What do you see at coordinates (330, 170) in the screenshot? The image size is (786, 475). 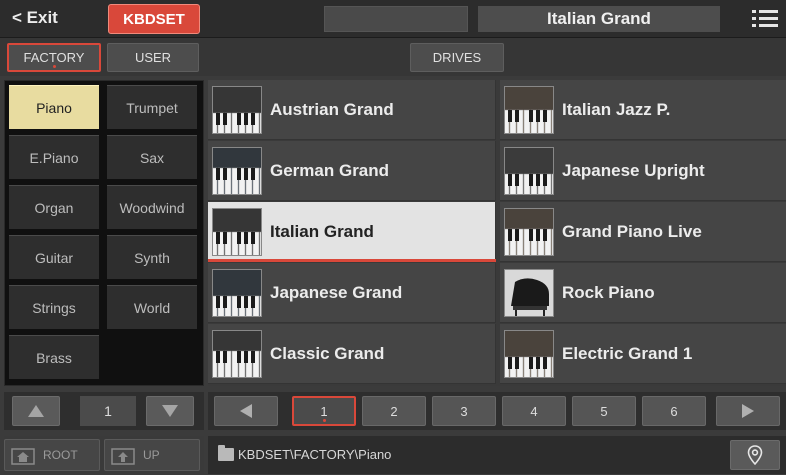 I see `sound-name: German Grand` at bounding box center [330, 170].